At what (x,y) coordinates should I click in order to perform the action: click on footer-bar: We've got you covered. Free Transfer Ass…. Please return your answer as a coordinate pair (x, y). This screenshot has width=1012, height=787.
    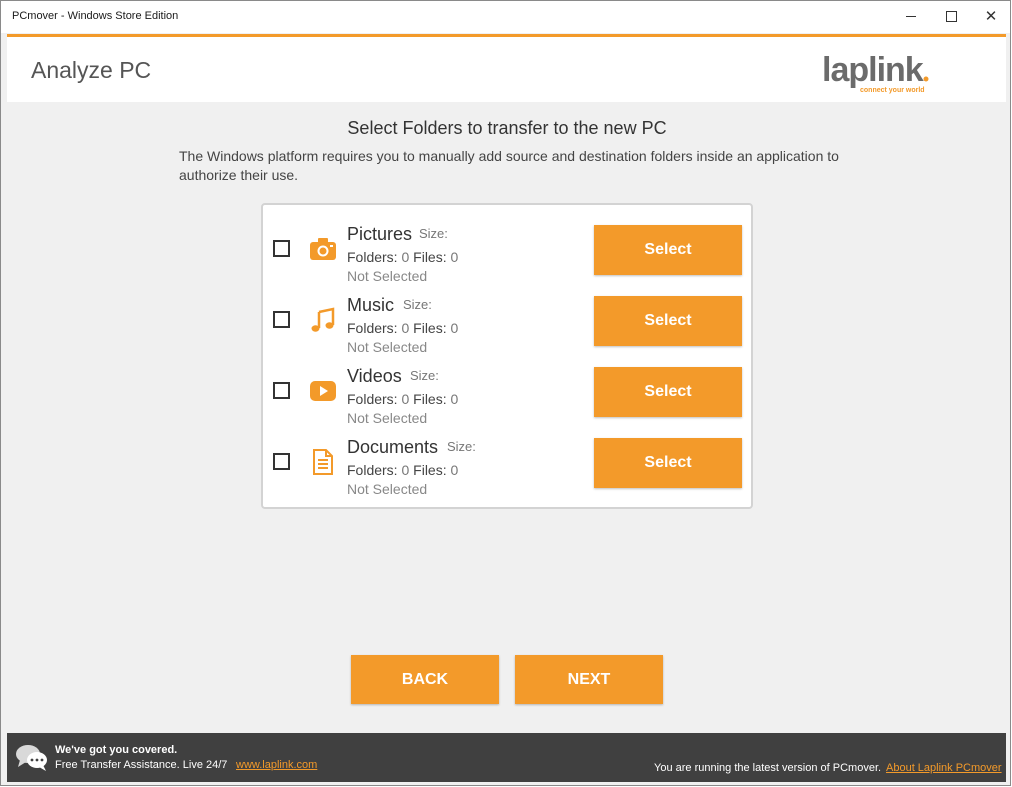
    Looking at the image, I should click on (506, 757).